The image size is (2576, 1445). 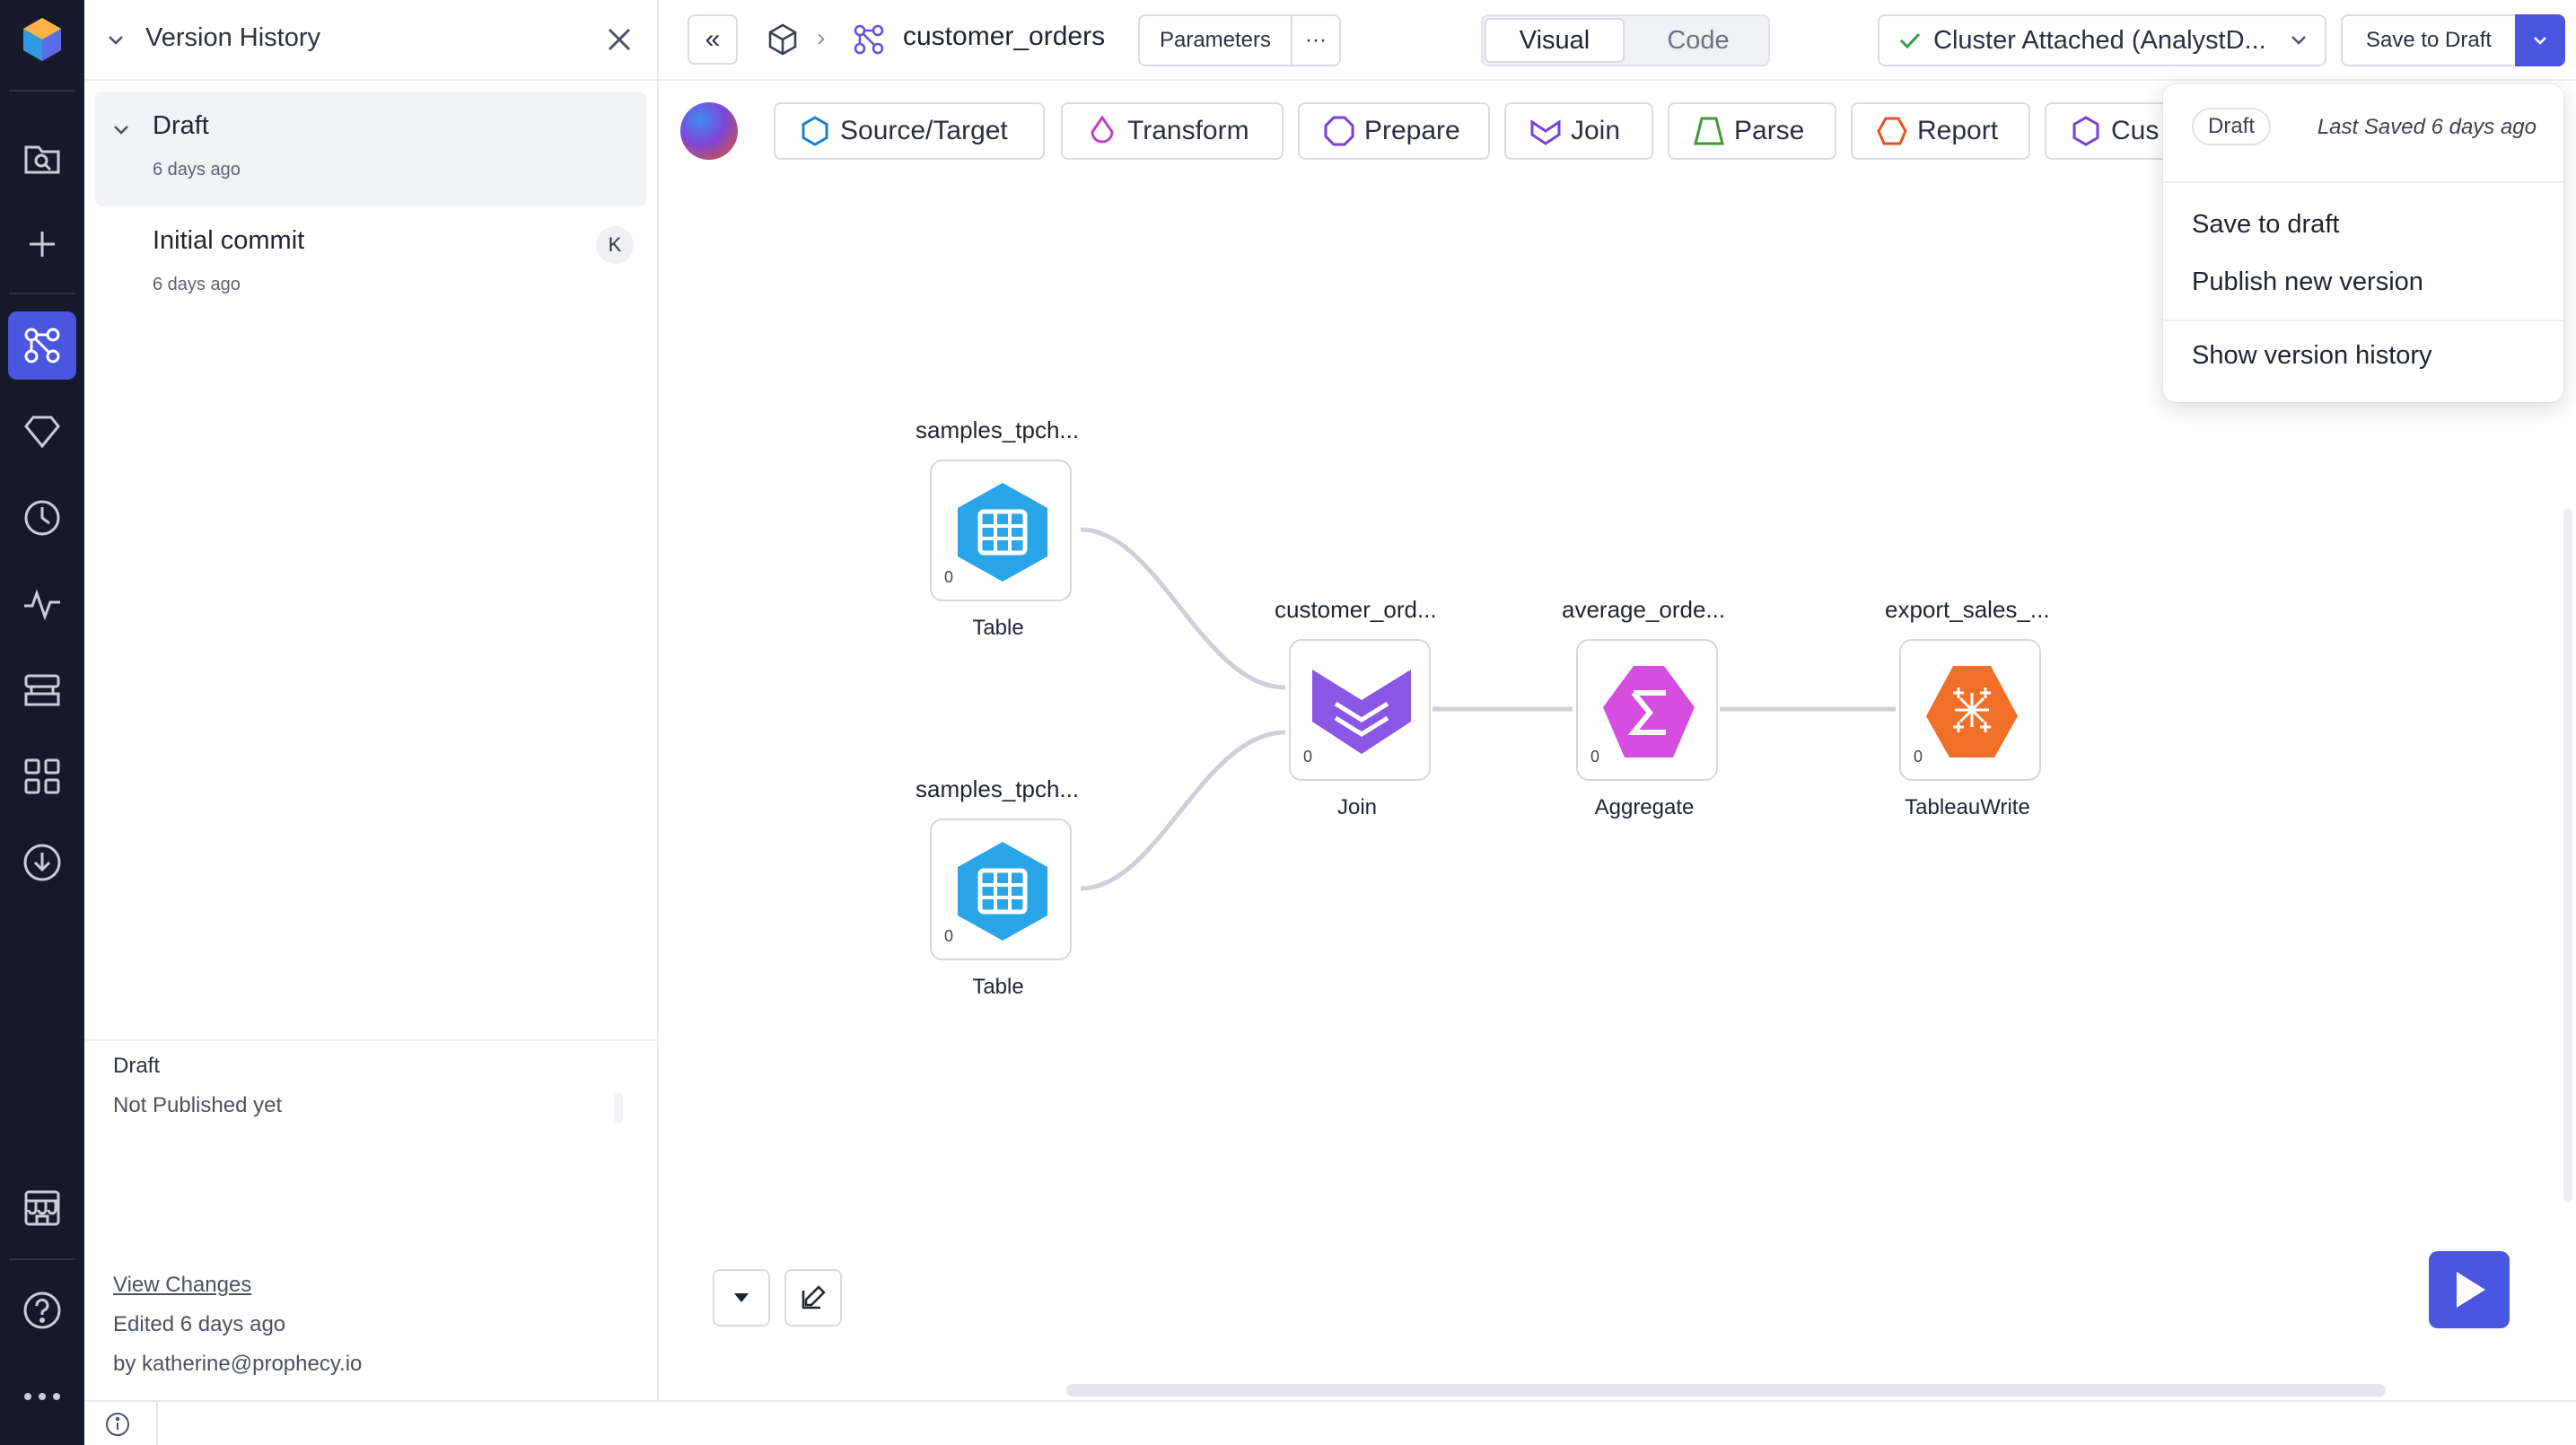 I want to click on run-button, so click(x=2469, y=1289).